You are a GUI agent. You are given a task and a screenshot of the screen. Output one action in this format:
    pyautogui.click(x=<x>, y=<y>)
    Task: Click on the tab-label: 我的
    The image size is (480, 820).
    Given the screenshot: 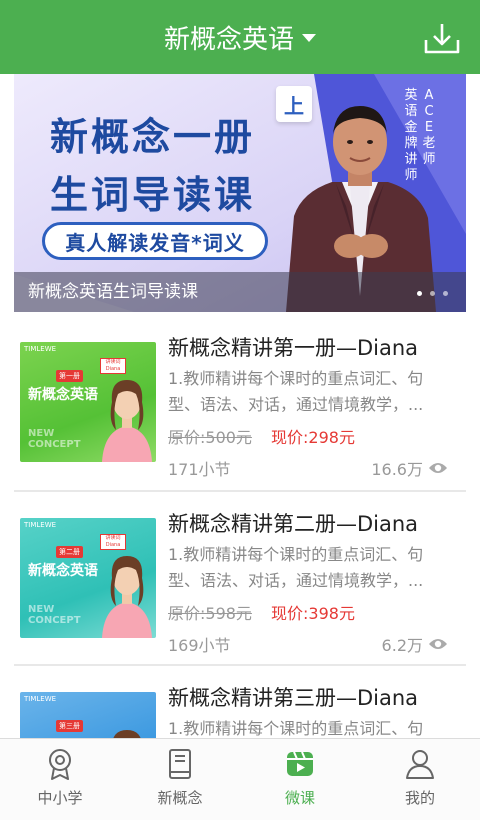 What is the action you would take?
    pyautogui.click(x=419, y=798)
    